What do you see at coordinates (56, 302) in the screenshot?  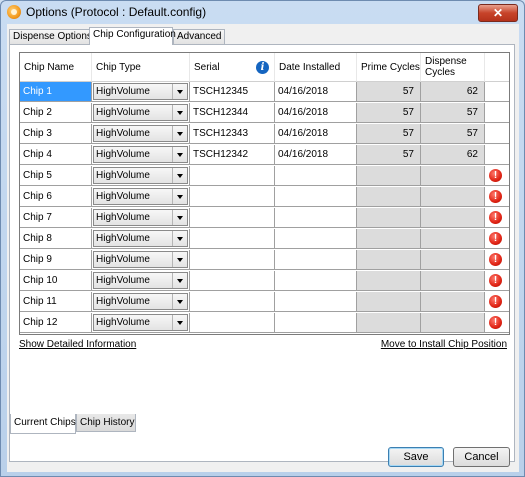 I see `chip-name-cell: Chip 11` at bounding box center [56, 302].